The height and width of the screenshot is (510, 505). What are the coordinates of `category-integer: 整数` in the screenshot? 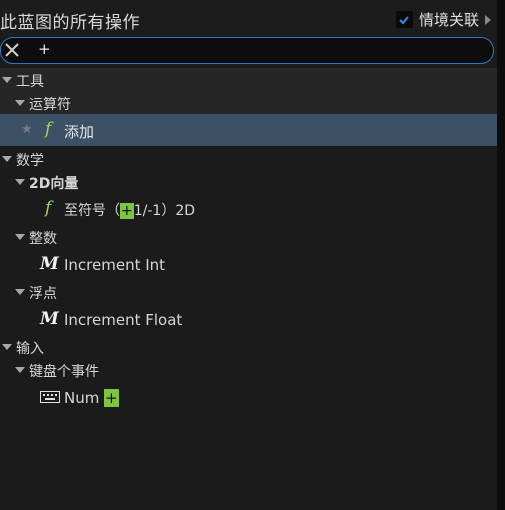 It's located at (248, 237).